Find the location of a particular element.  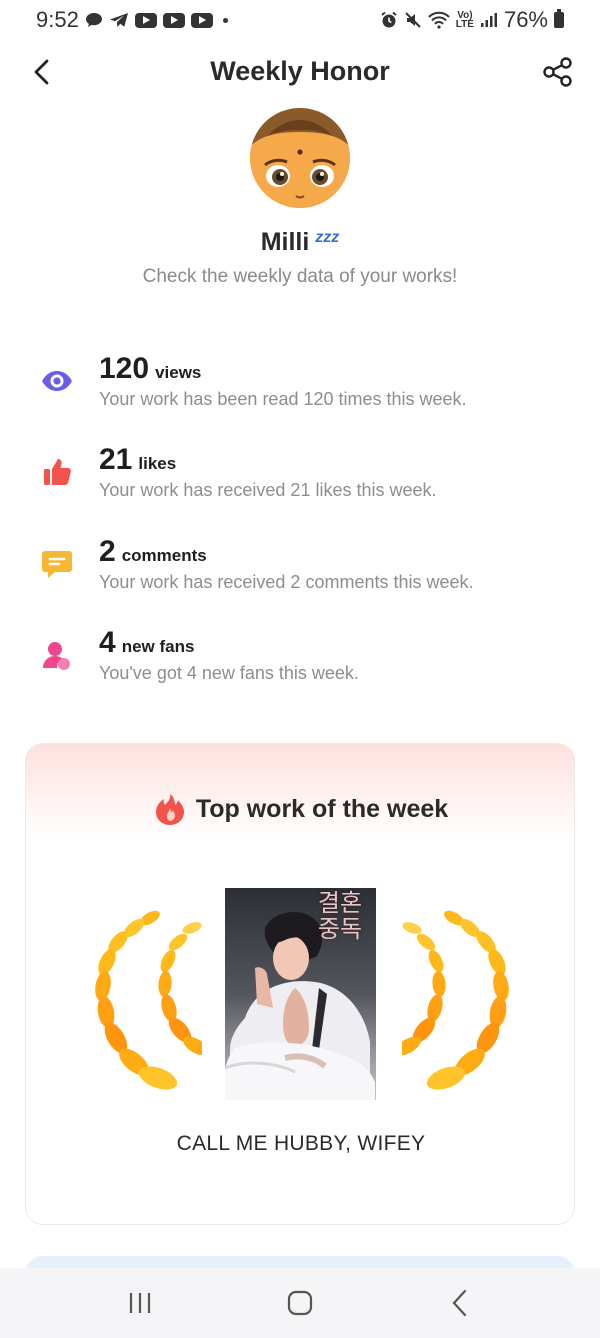

top-work-heading: Top work of the week is located at coordinates (300, 809).